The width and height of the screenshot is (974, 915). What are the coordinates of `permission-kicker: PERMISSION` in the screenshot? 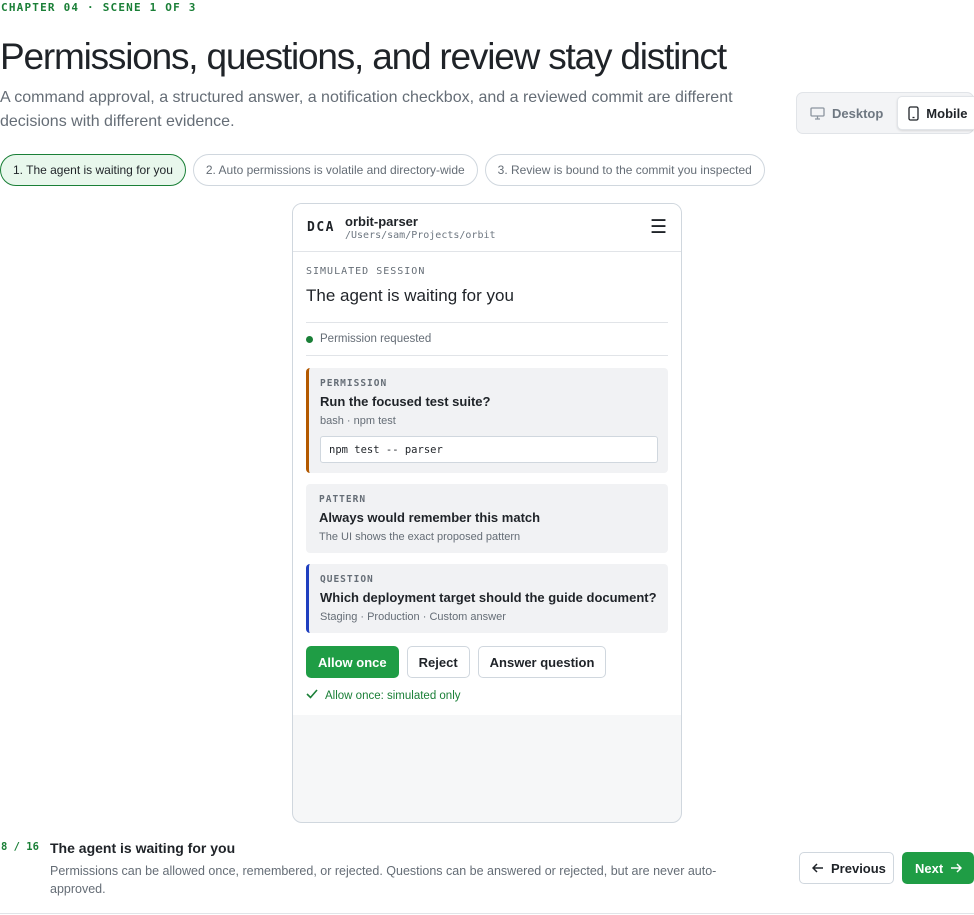 It's located at (354, 383).